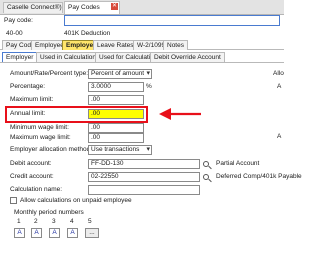 This screenshot has width=320, height=257. I want to click on right-edge-label-1: Allo, so click(278, 73).